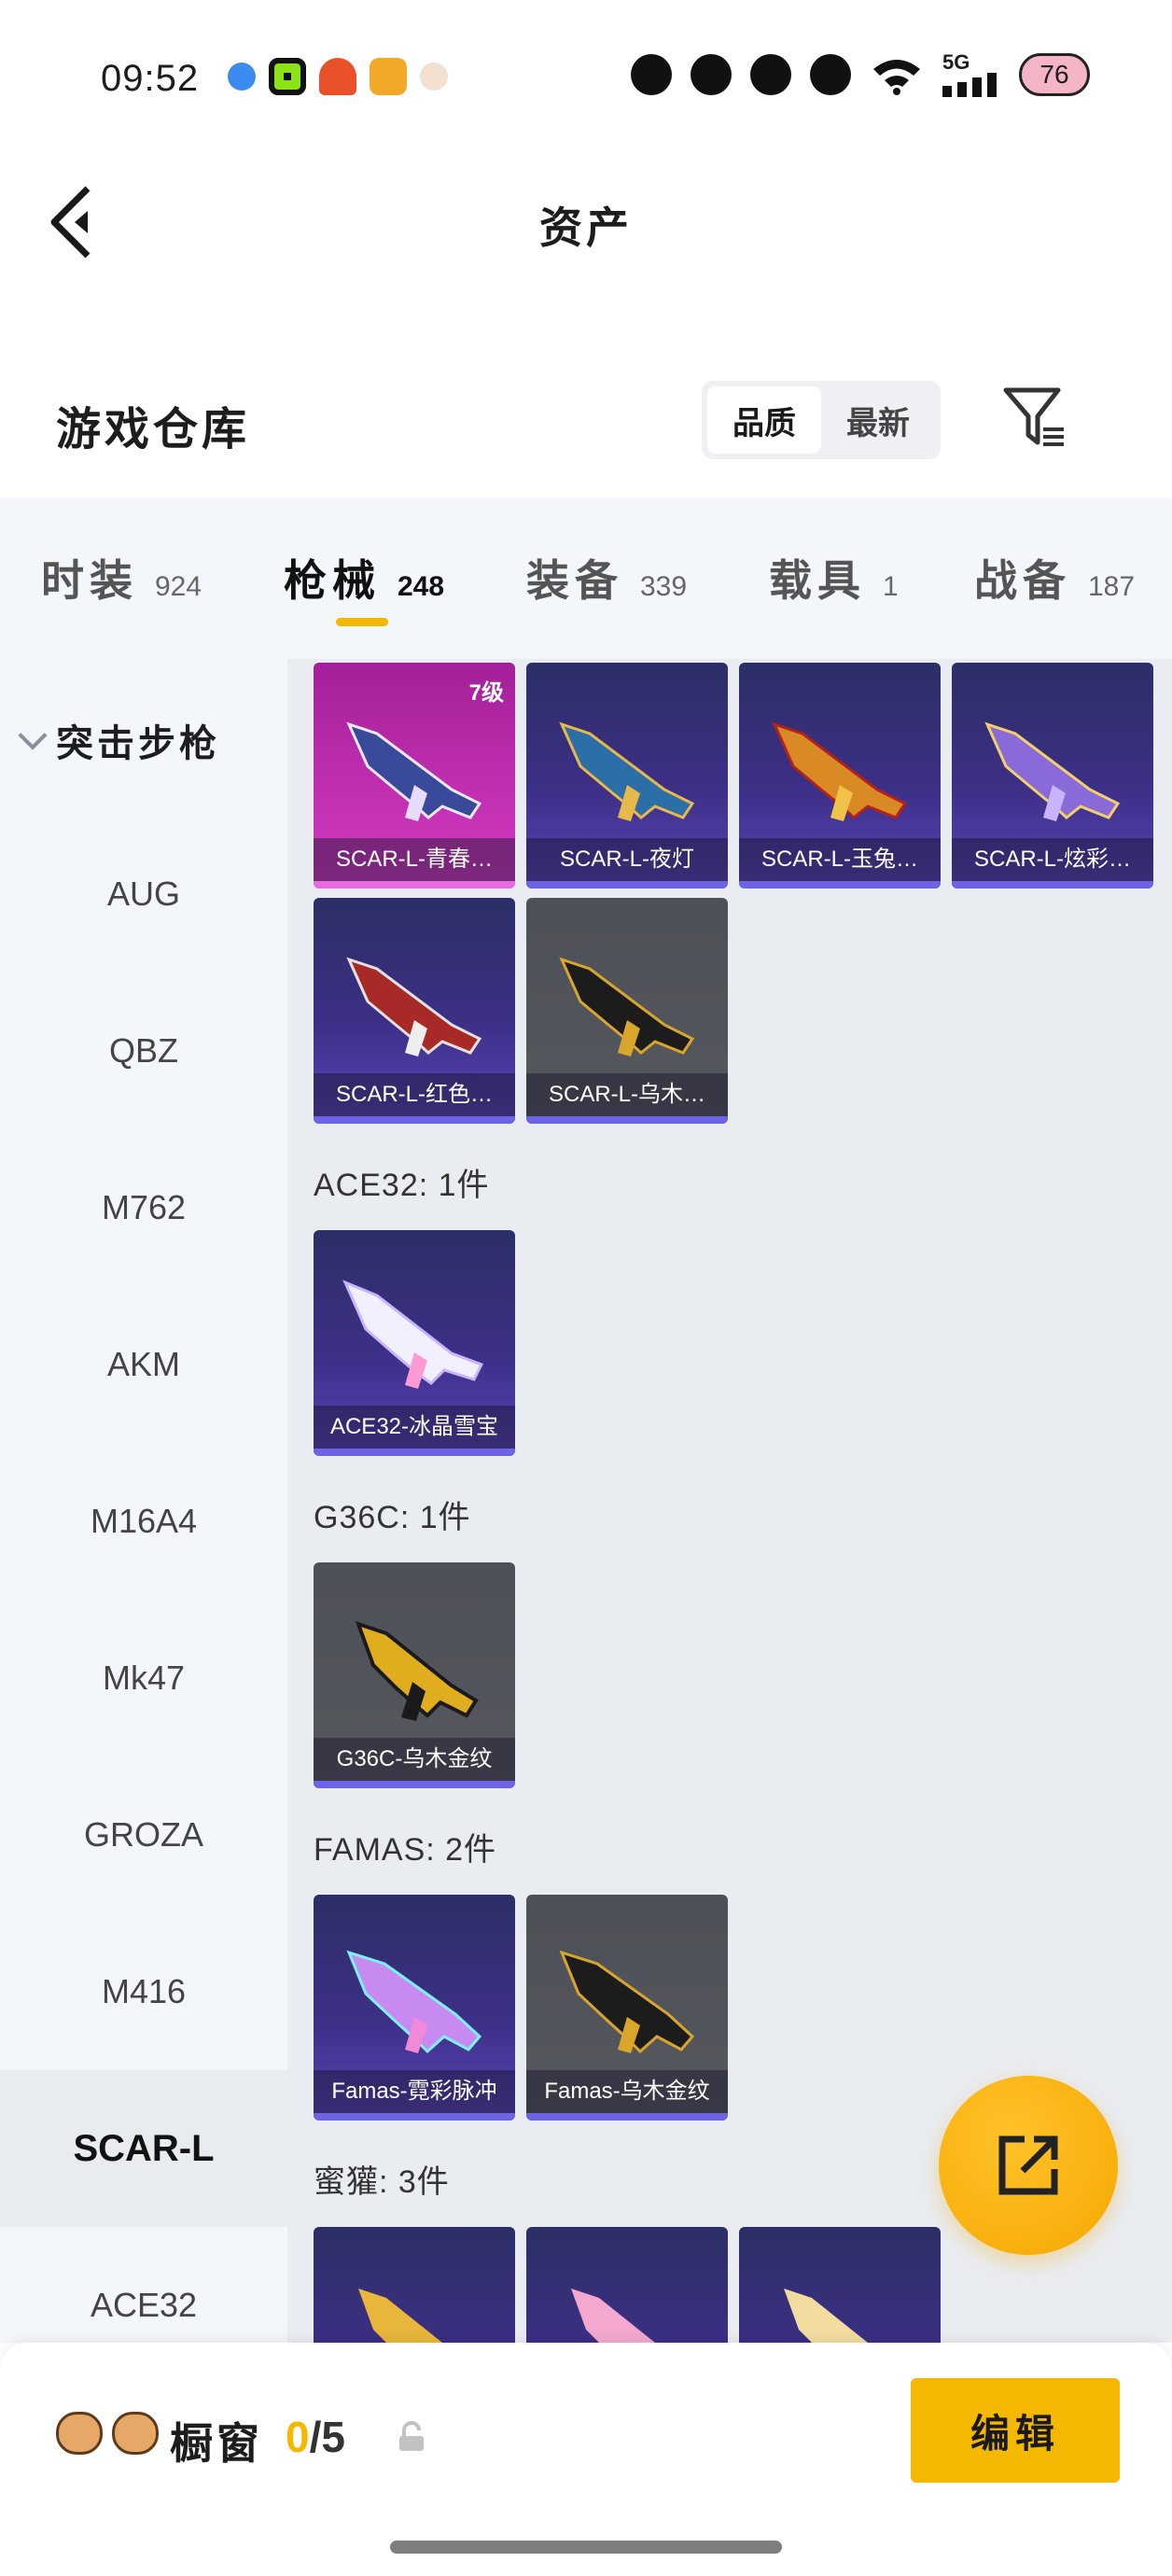 The height and width of the screenshot is (2576, 1172). What do you see at coordinates (414, 1759) in the screenshot?
I see `weapon-name: G36C-乌木金纹` at bounding box center [414, 1759].